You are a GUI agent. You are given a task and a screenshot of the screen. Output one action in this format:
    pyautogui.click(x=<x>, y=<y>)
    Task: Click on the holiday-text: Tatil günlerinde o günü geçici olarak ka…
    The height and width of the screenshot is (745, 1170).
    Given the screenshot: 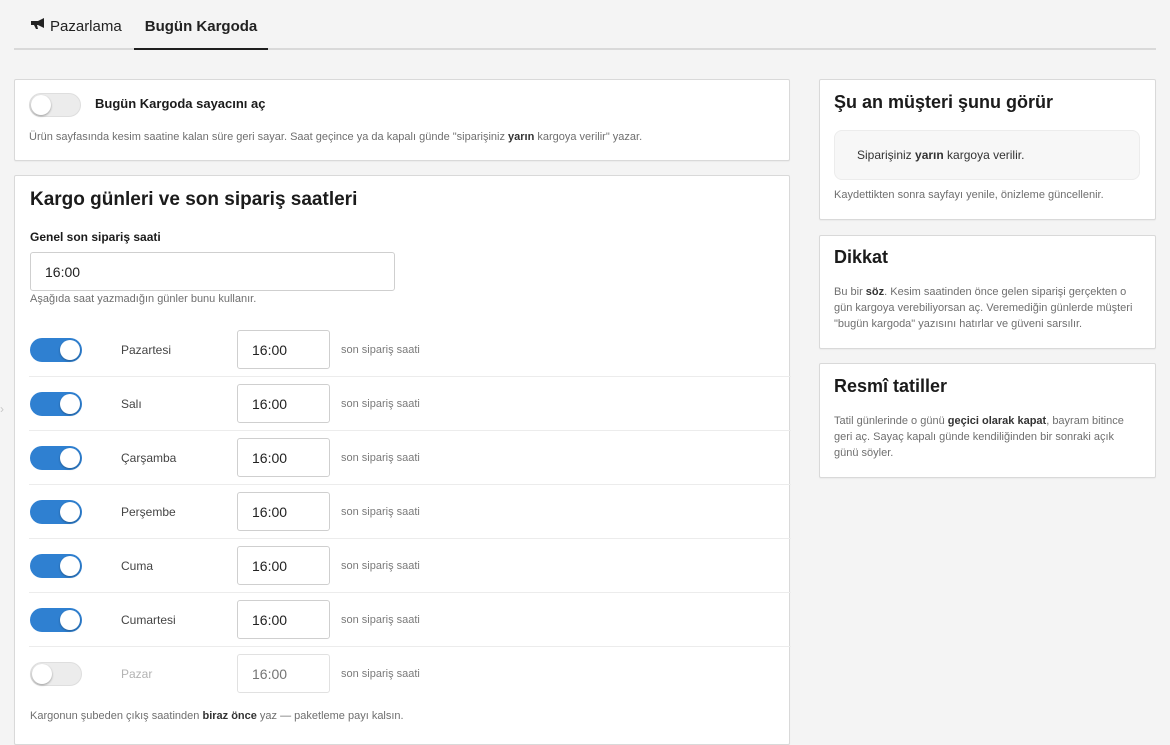 What is the action you would take?
    pyautogui.click(x=984, y=437)
    